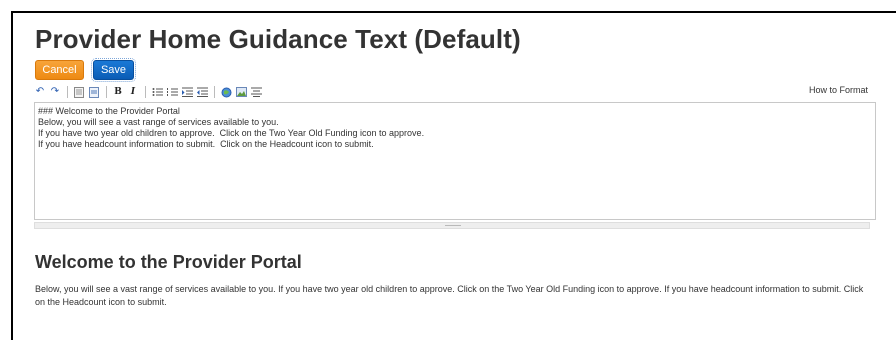 The width and height of the screenshot is (896, 340). What do you see at coordinates (838, 90) in the screenshot?
I see `how-to-format-link: How to Format` at bounding box center [838, 90].